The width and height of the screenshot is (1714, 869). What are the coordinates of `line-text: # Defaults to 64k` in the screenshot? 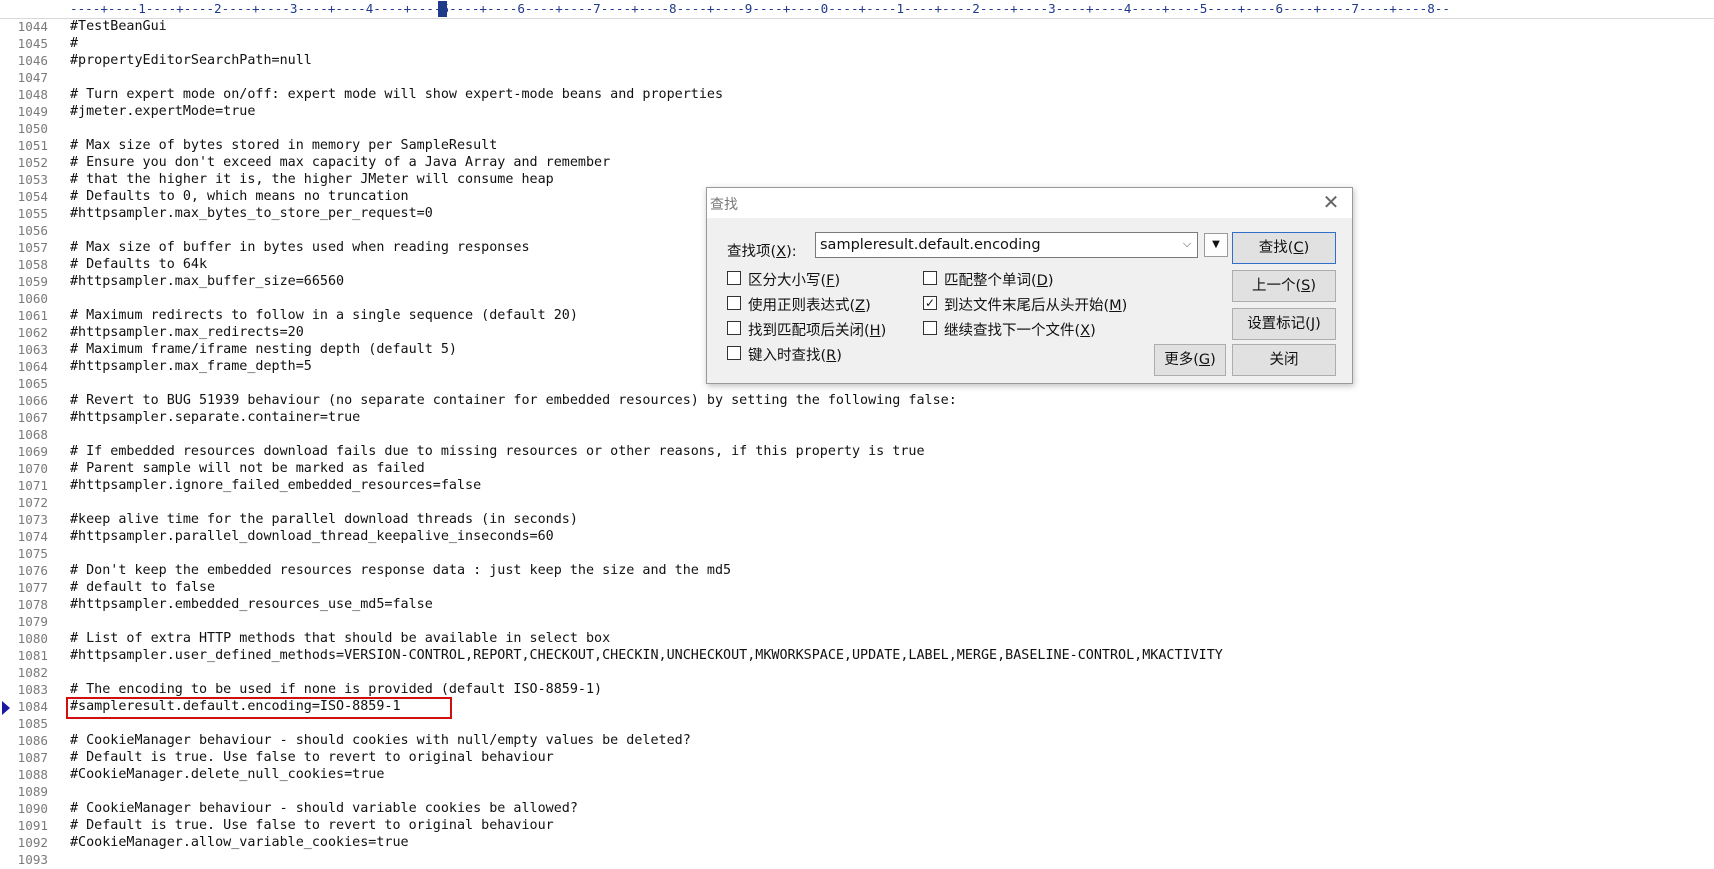 It's located at (138, 264).